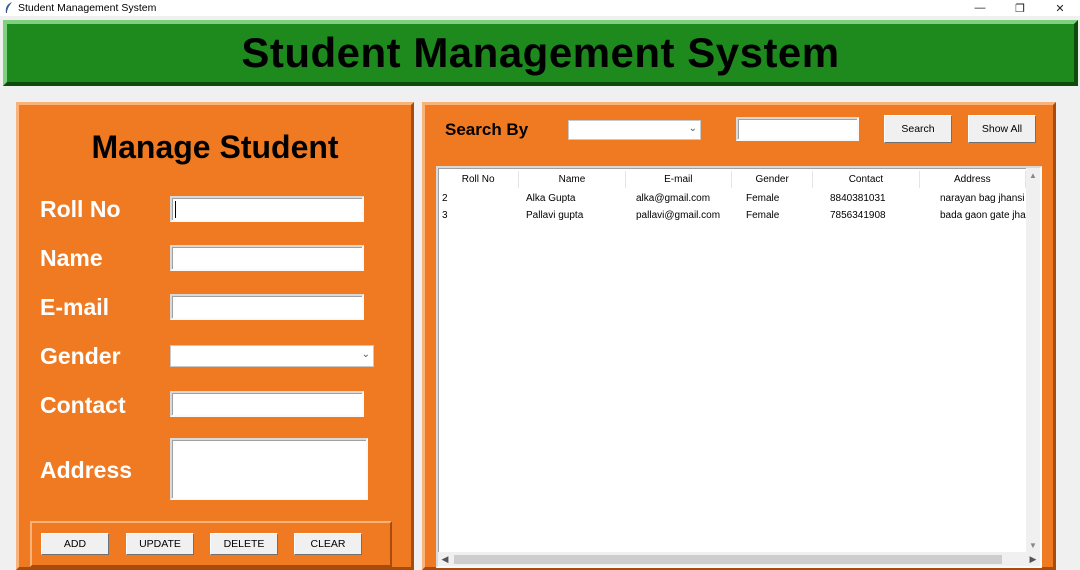 Image resolution: width=1080 pixels, height=570 pixels. What do you see at coordinates (479, 179) in the screenshot?
I see `column-header-roll-no: Roll No` at bounding box center [479, 179].